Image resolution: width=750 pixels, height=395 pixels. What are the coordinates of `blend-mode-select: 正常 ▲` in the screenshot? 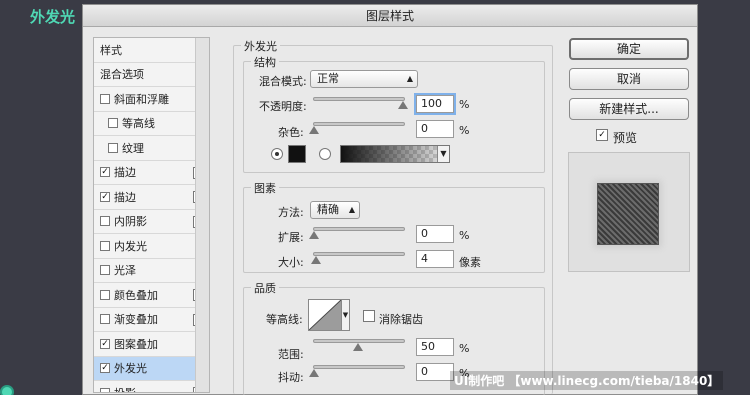 It's located at (364, 79).